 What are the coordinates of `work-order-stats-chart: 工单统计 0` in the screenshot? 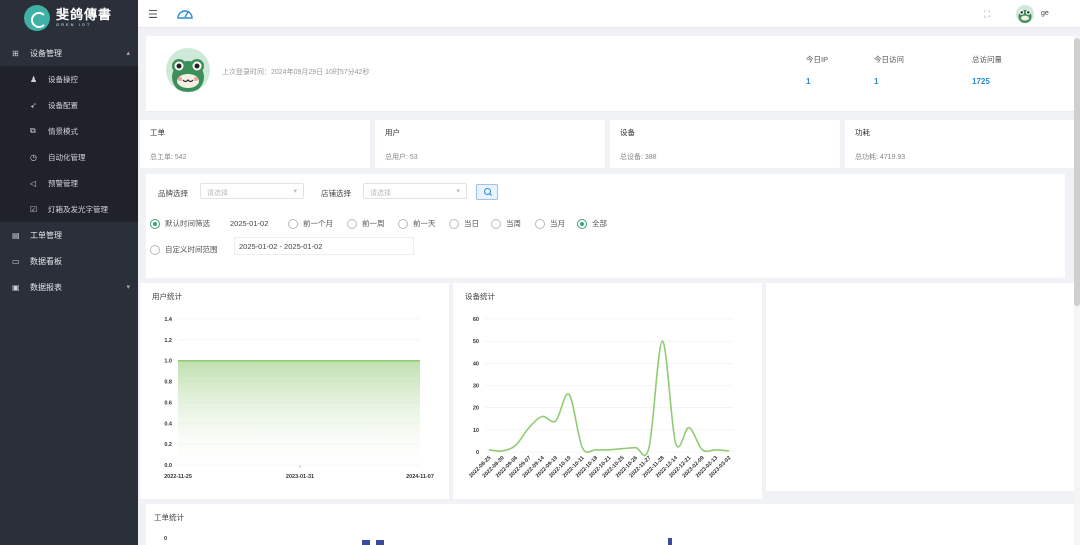 It's located at (610, 524).